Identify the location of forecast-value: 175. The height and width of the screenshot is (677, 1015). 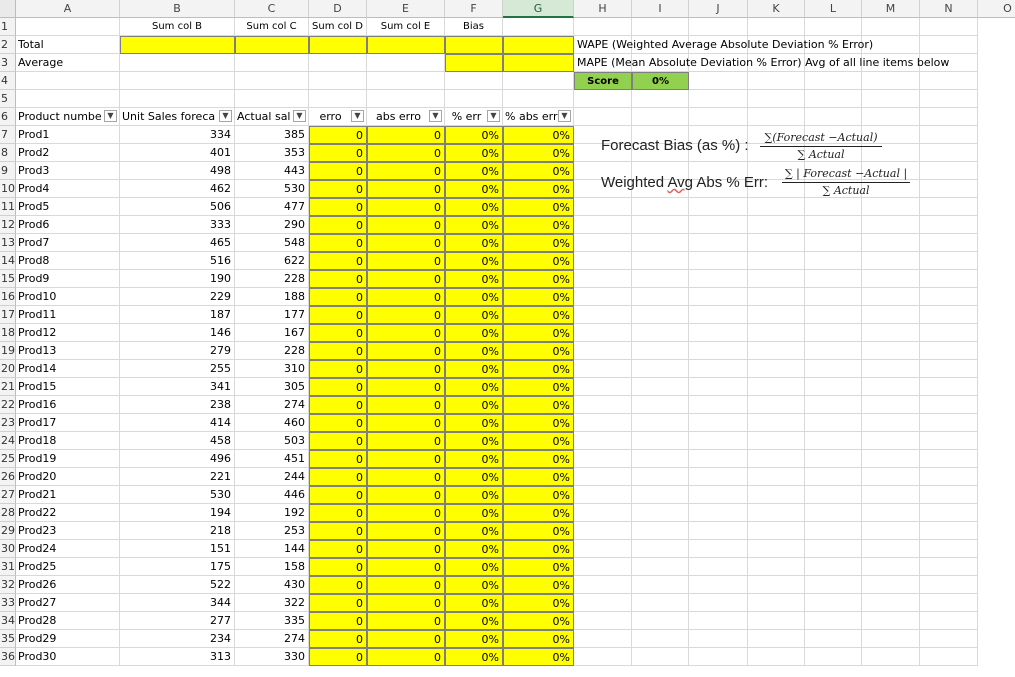
(177, 567).